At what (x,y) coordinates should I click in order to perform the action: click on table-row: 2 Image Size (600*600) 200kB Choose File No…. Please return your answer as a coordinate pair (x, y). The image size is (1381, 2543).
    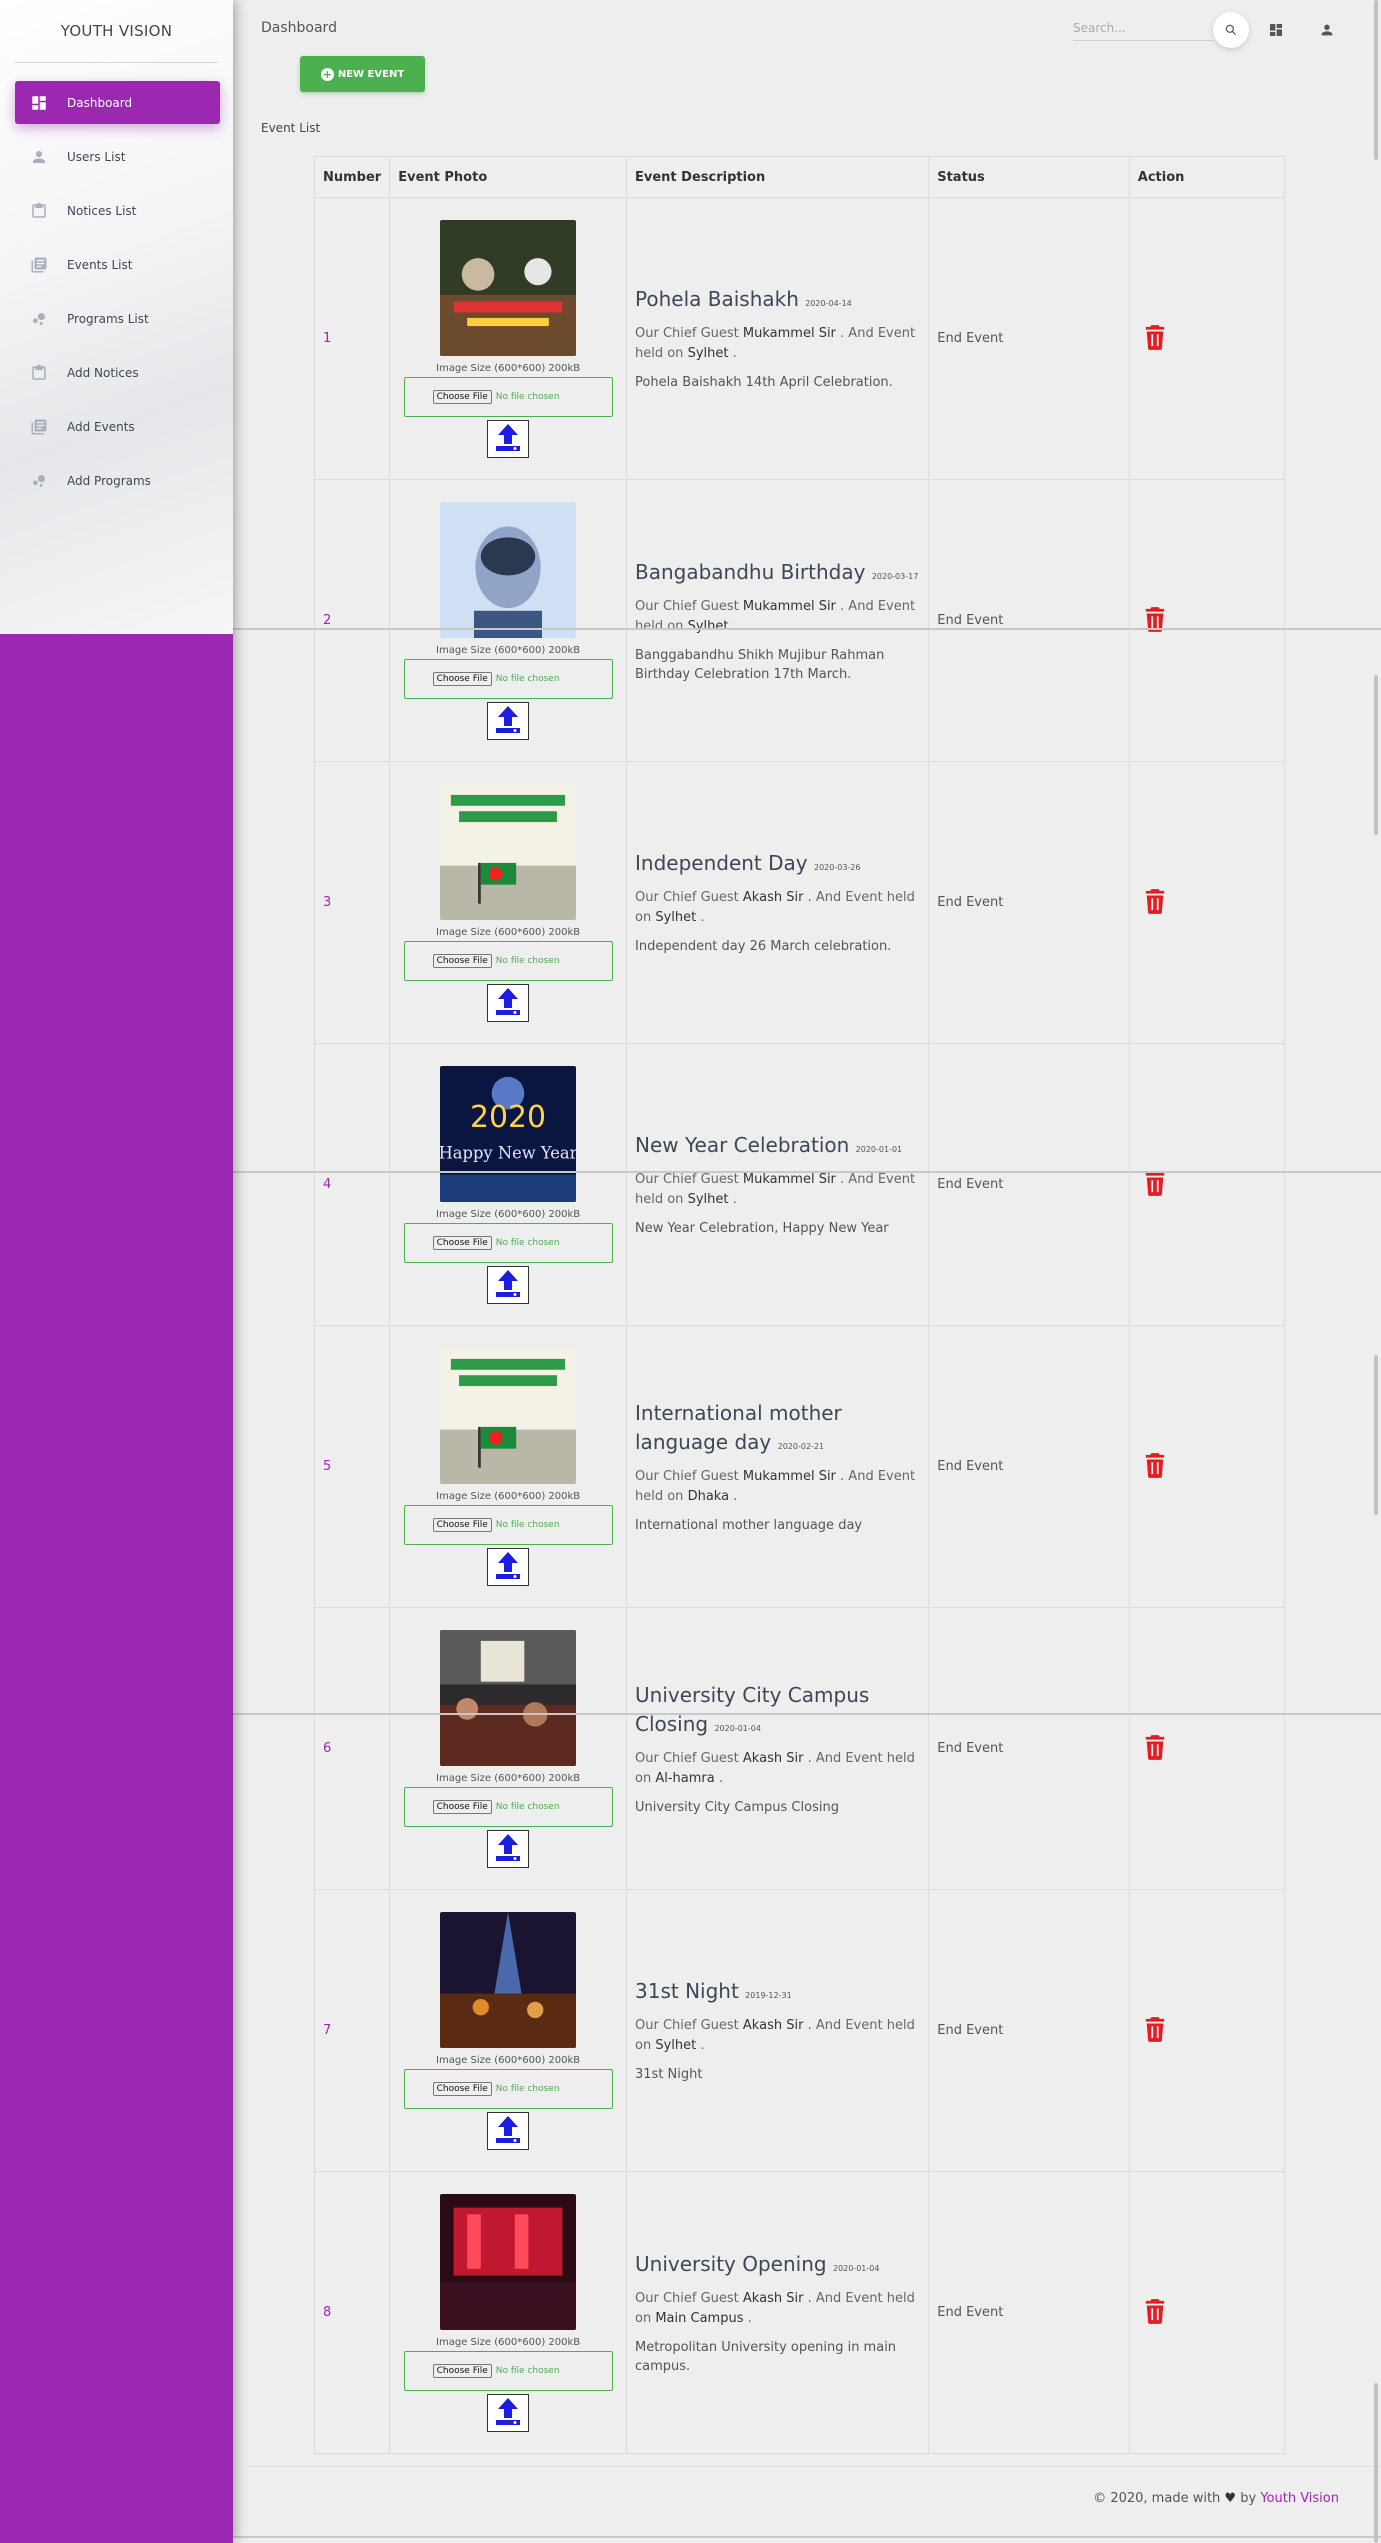
    Looking at the image, I should click on (799, 620).